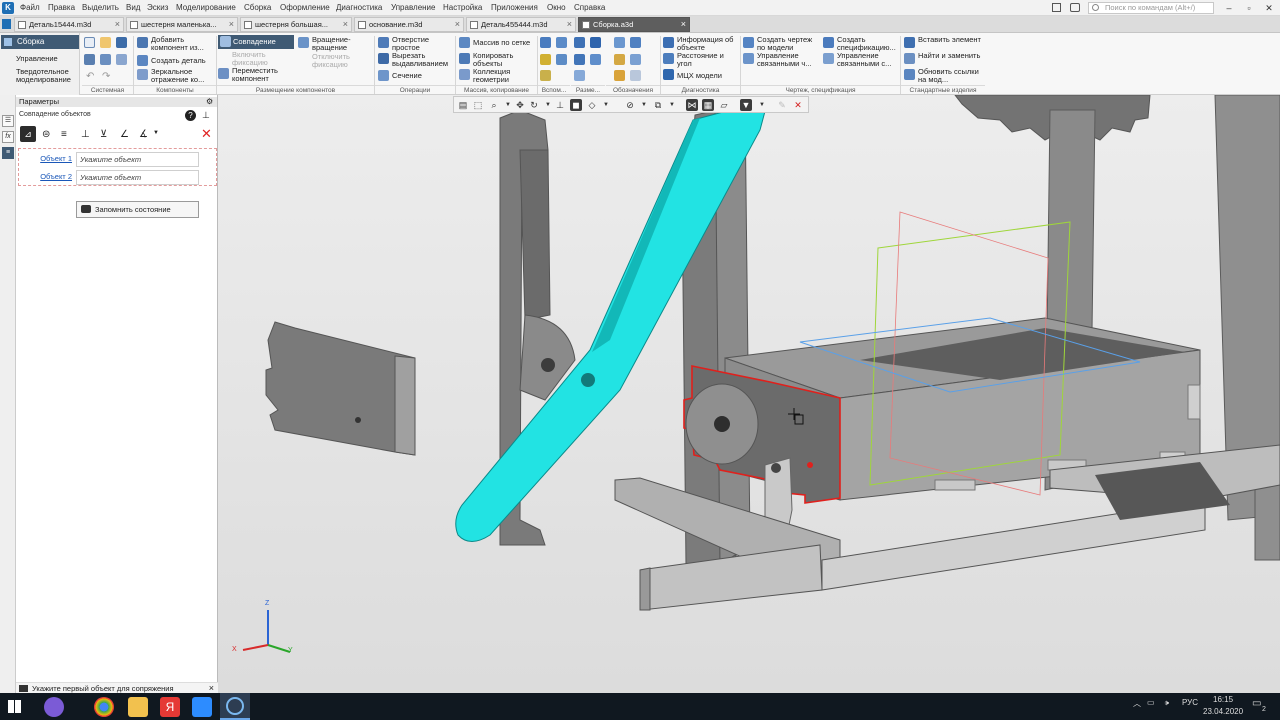  I want to click on select-frame-icon: ⬚, so click(478, 105).